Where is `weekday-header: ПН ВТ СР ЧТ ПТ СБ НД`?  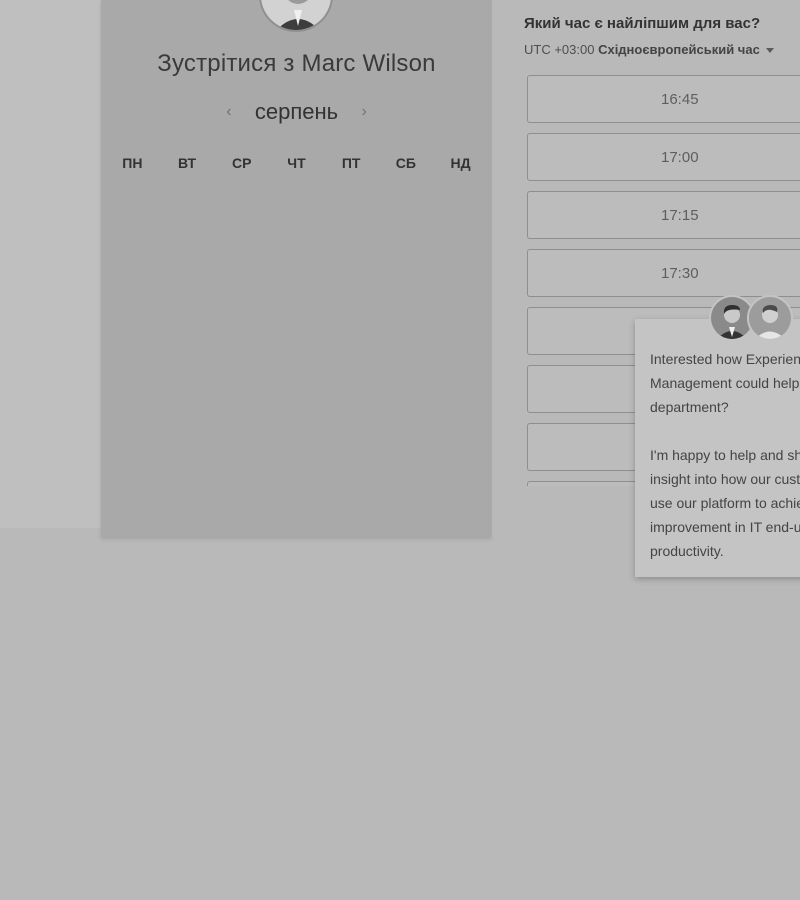
weekday-header: ПН ВТ СР ЧТ ПТ СБ НД is located at coordinates (296, 166).